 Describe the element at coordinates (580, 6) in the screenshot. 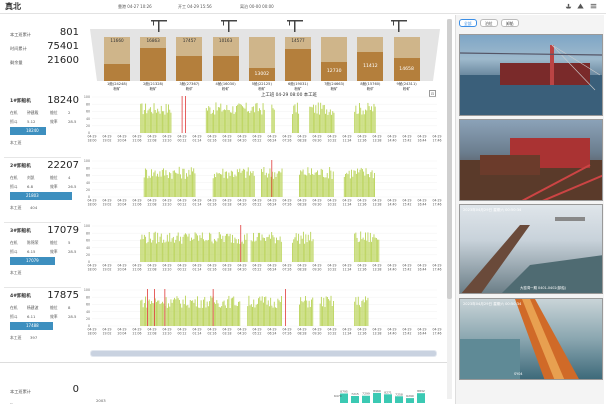

I see `alert-icon` at that location.